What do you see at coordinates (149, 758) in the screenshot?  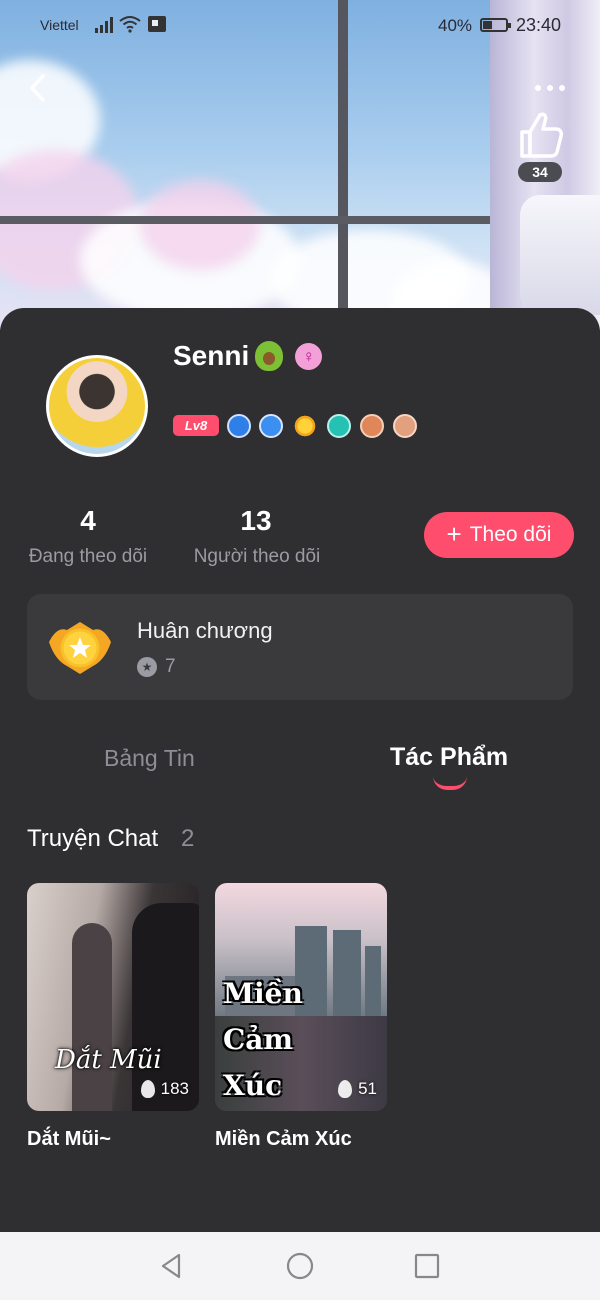 I see `tab-feed: Bảng Tin` at bounding box center [149, 758].